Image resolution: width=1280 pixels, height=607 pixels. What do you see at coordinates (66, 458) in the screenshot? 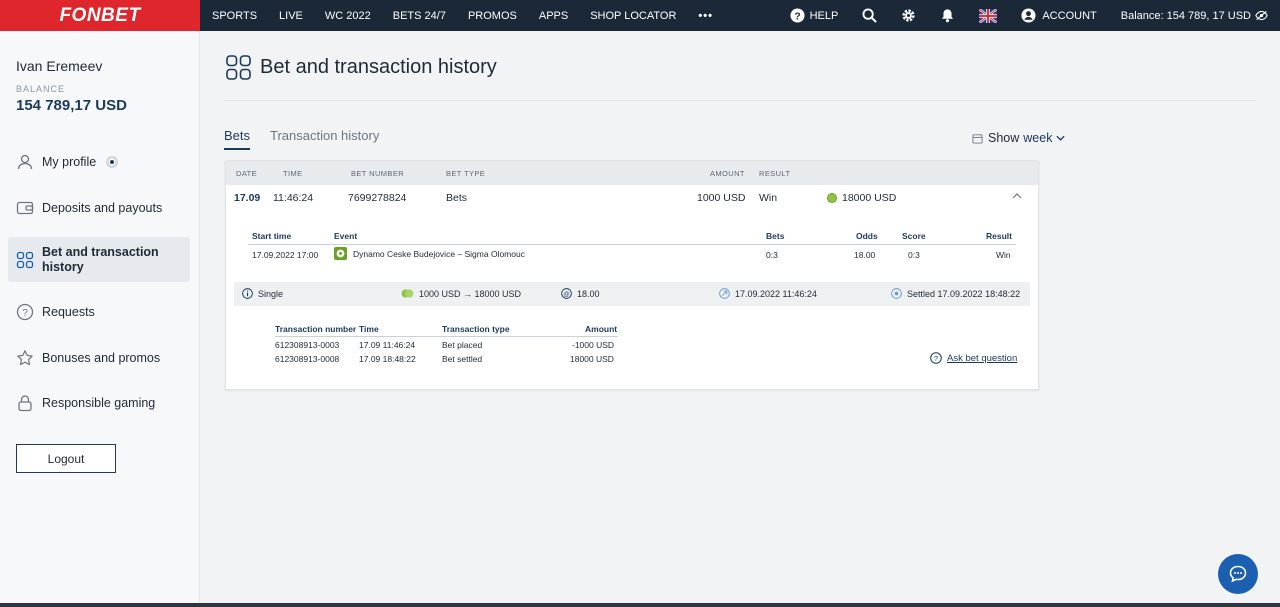
I see `logout-button: Logout` at bounding box center [66, 458].